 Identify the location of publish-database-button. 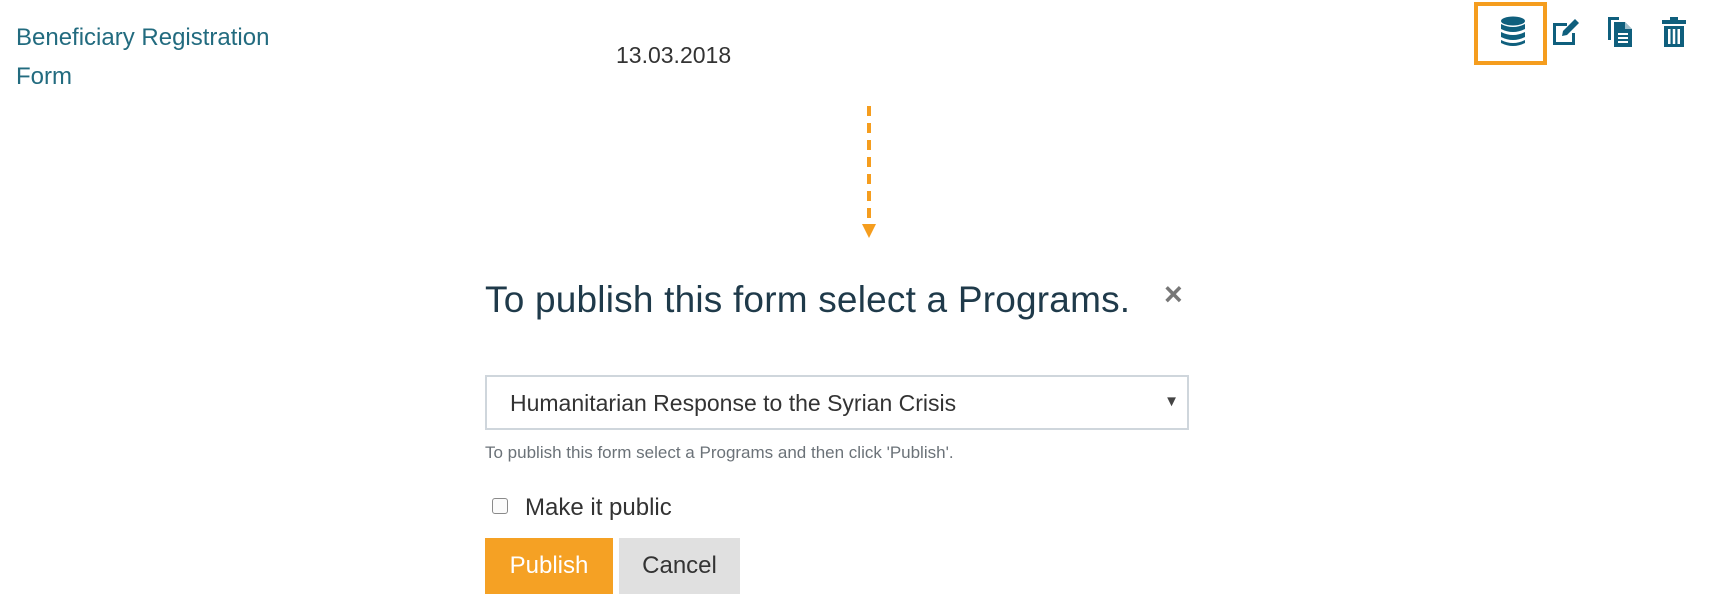
(1513, 32).